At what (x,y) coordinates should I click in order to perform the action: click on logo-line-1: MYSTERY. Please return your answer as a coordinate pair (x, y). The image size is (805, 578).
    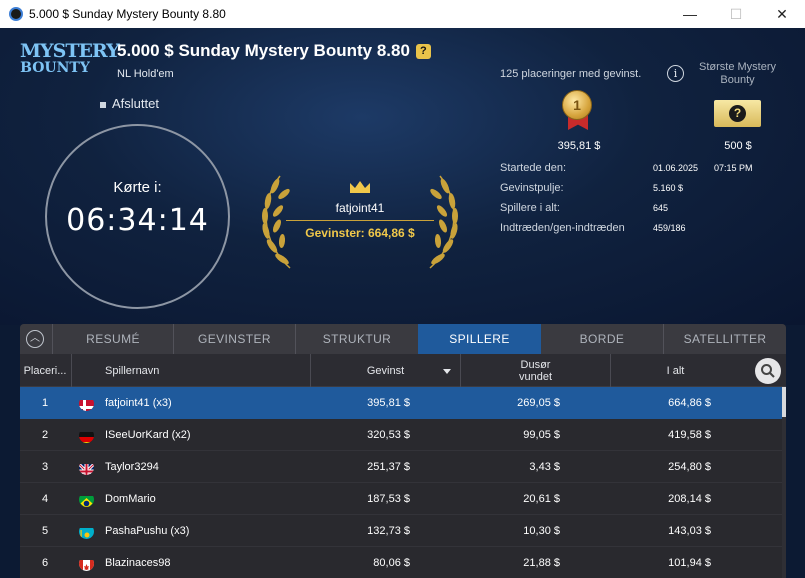
    Looking at the image, I should click on (70, 51).